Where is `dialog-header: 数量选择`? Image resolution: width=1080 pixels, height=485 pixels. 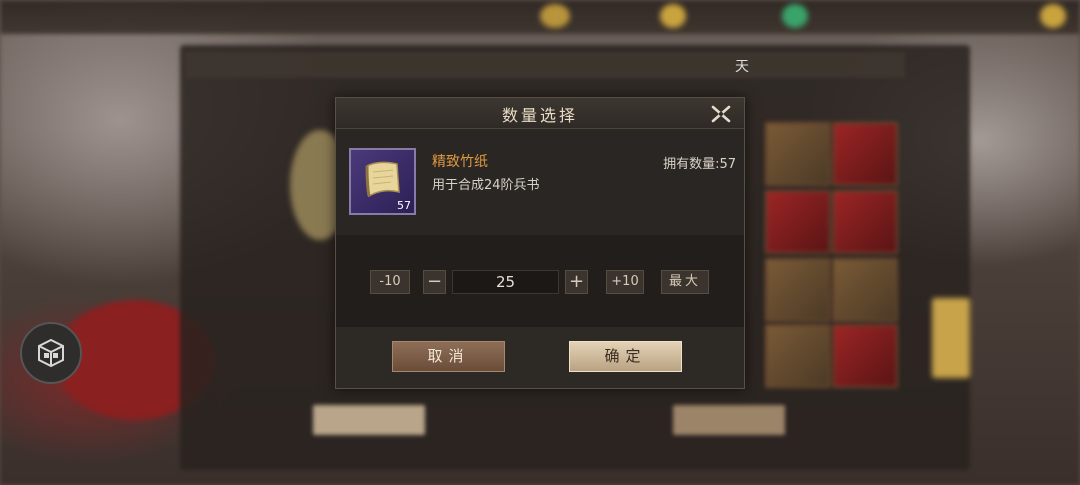 dialog-header: 数量选择 is located at coordinates (540, 113).